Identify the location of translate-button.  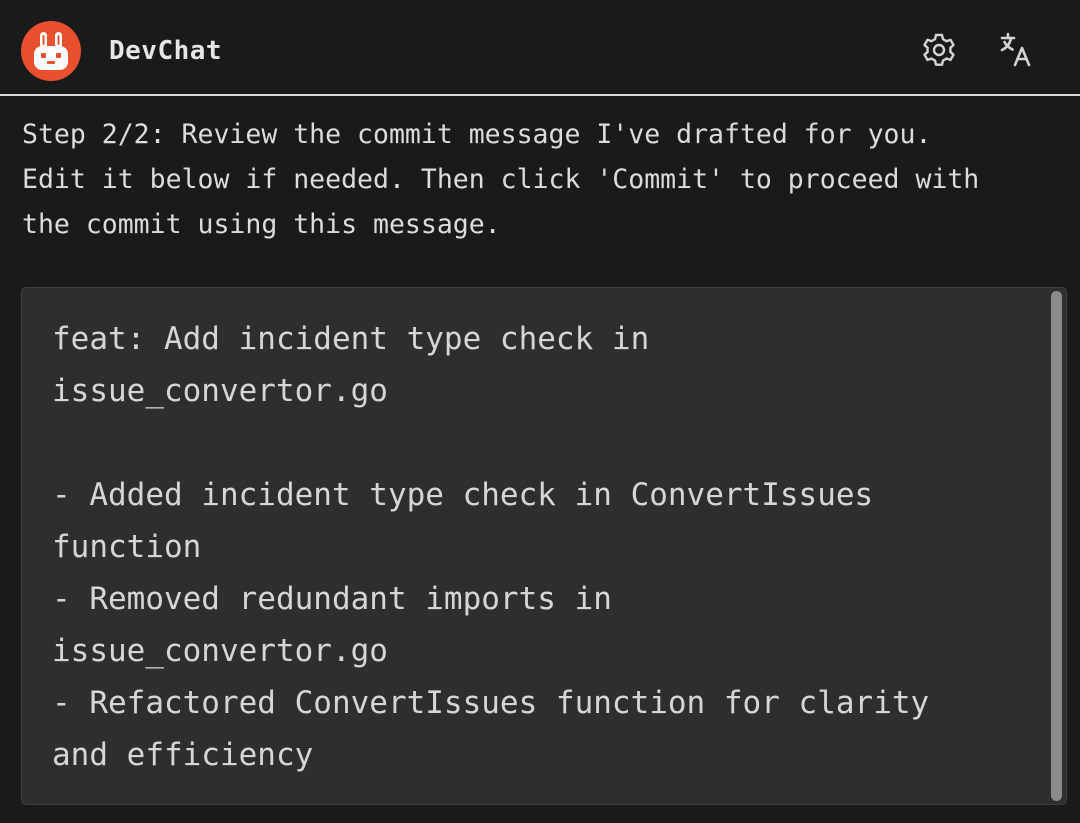
(1016, 50).